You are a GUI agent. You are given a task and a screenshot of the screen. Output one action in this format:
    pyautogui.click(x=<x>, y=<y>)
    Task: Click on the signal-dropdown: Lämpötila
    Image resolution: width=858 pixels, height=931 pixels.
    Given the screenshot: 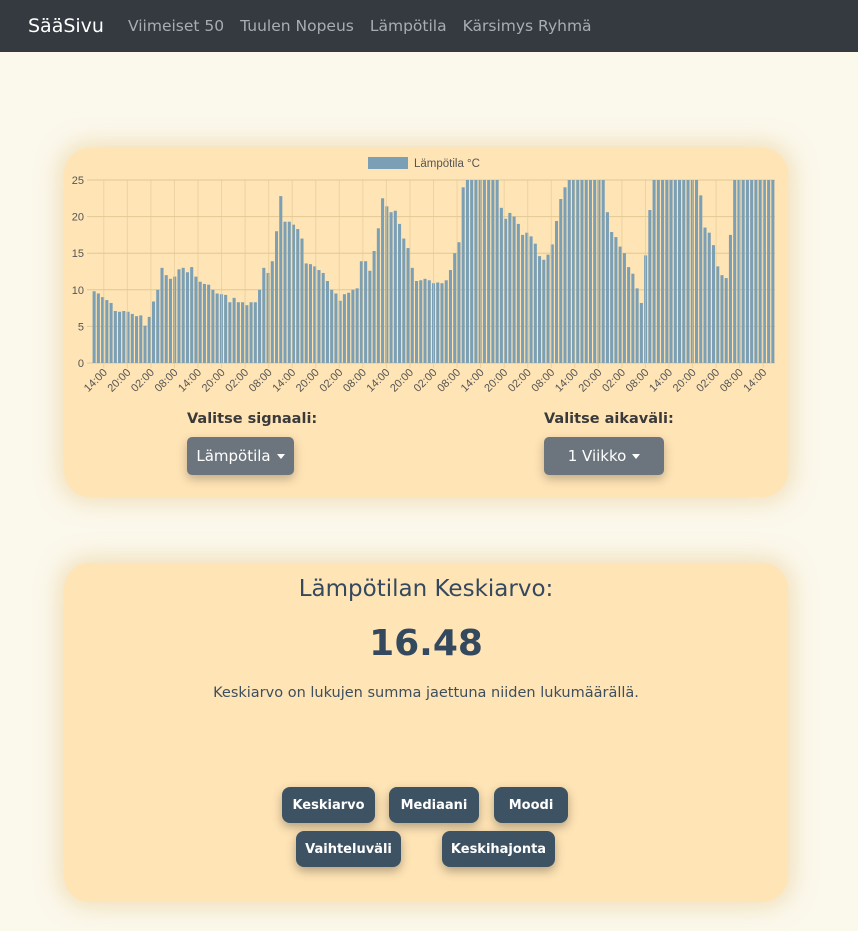 What is the action you would take?
    pyautogui.click(x=240, y=456)
    